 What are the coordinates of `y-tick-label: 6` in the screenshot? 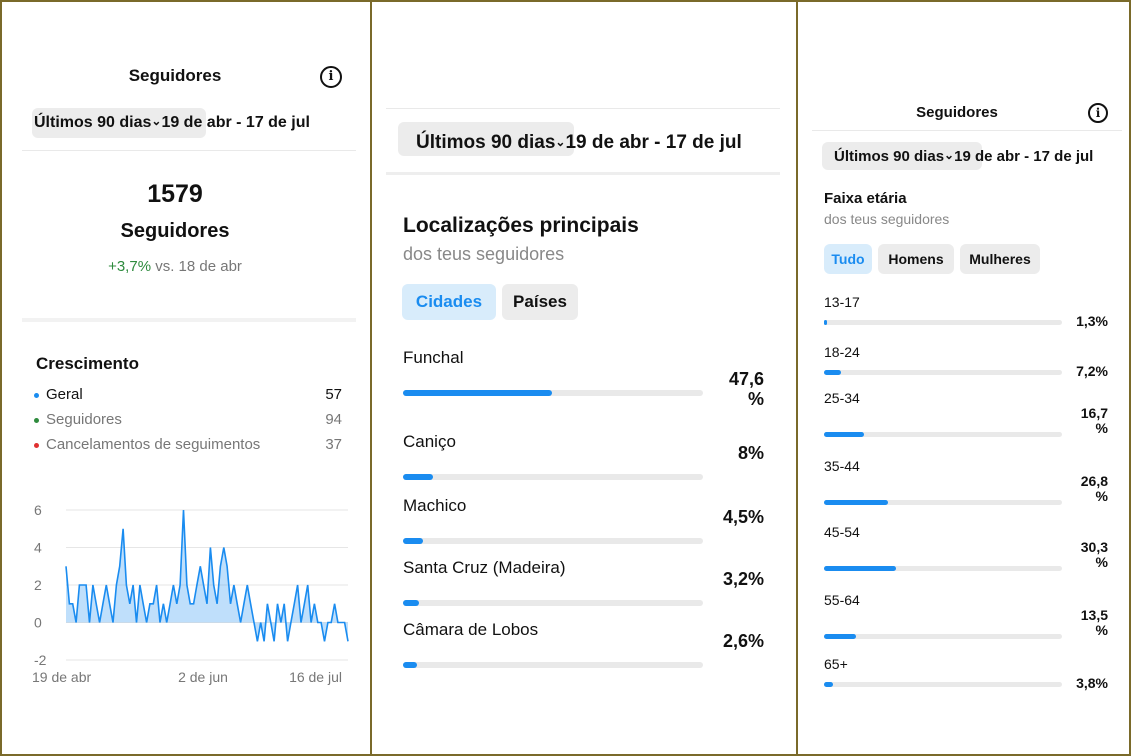 It's located at (38, 510).